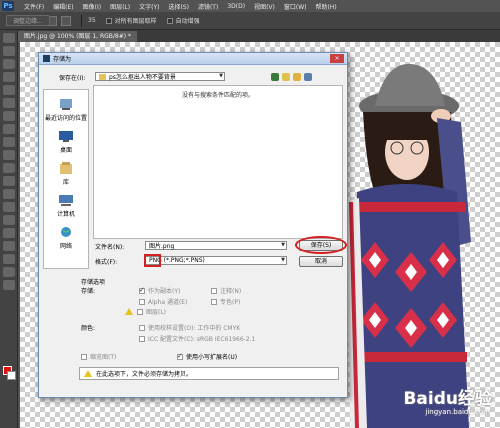  I want to click on as-copy-label: 作为副本(Y), so click(164, 291).